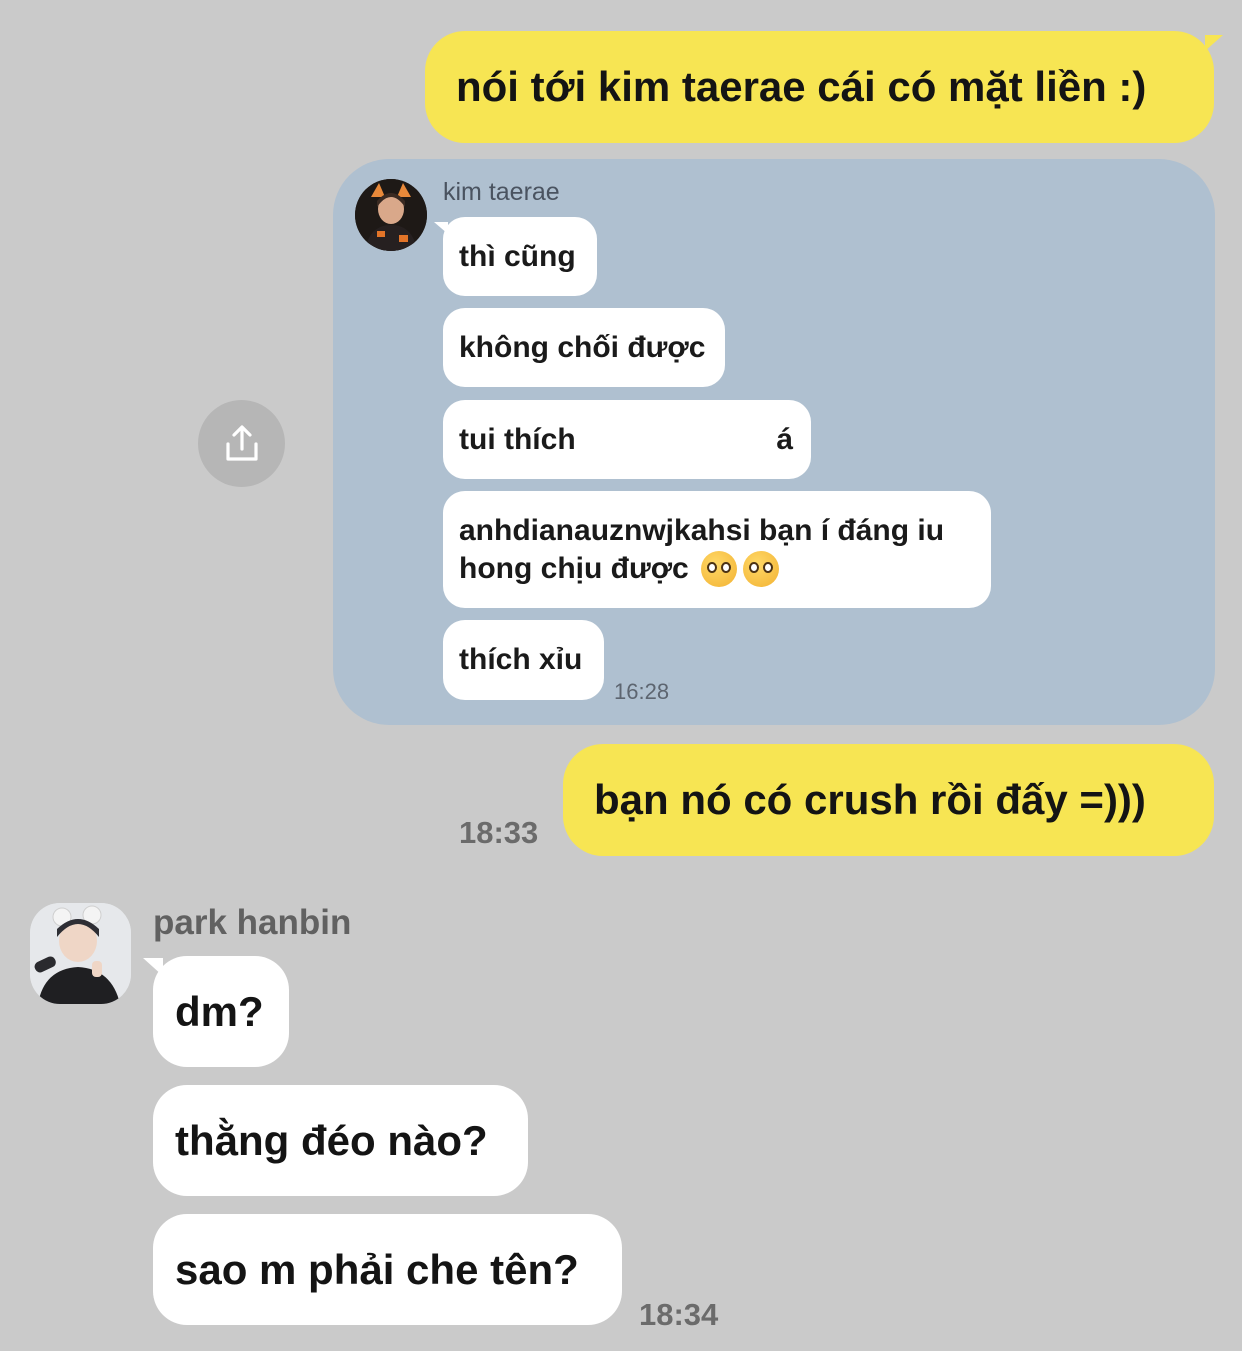 The height and width of the screenshot is (1351, 1242). I want to click on message-line: hong chịu được, so click(619, 569).